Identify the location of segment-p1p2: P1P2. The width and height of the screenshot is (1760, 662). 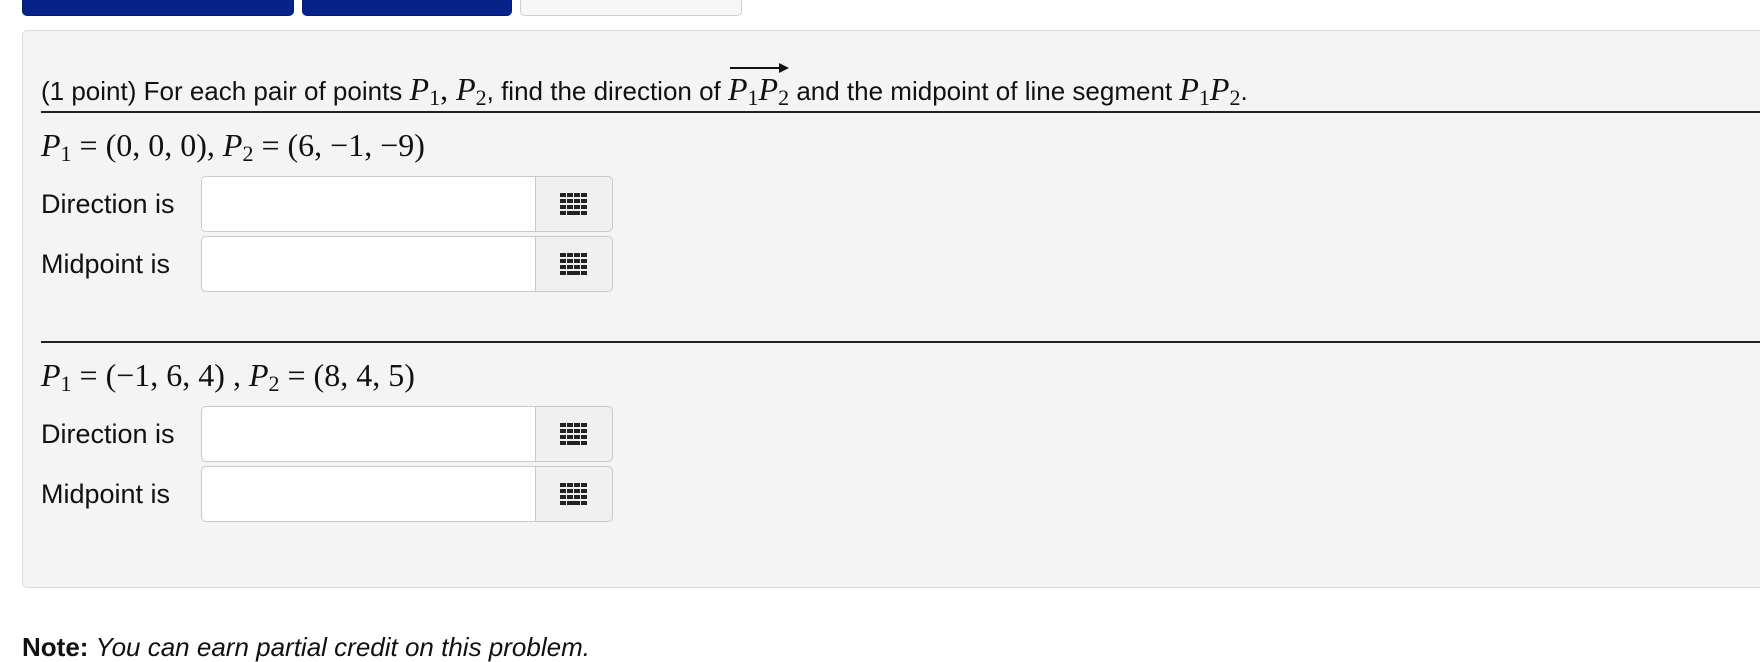
(1210, 90).